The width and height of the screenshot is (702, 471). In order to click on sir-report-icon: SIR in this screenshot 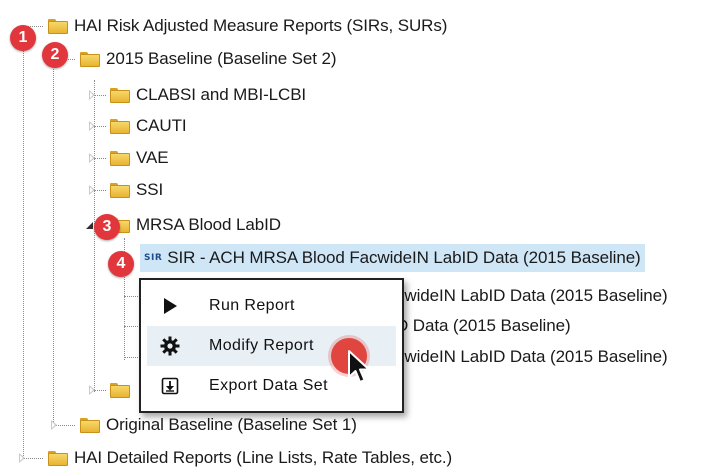, I will do `click(153, 258)`.